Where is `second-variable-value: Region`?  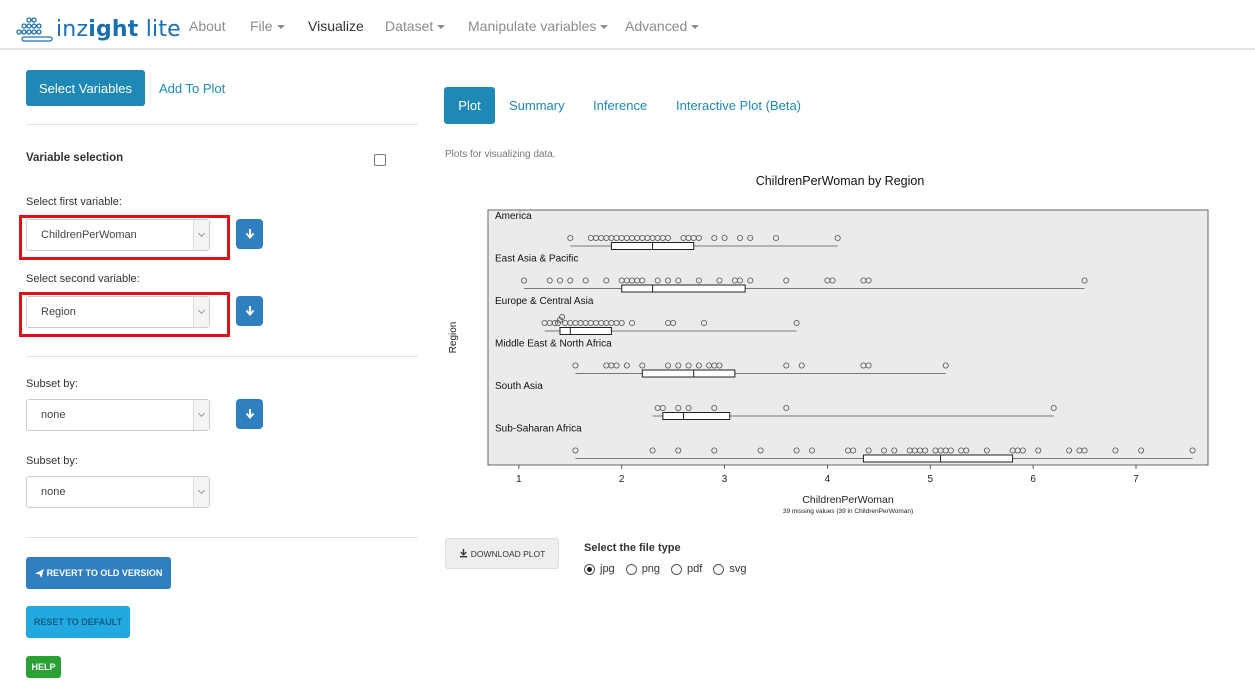
second-variable-value: Region is located at coordinates (58, 312).